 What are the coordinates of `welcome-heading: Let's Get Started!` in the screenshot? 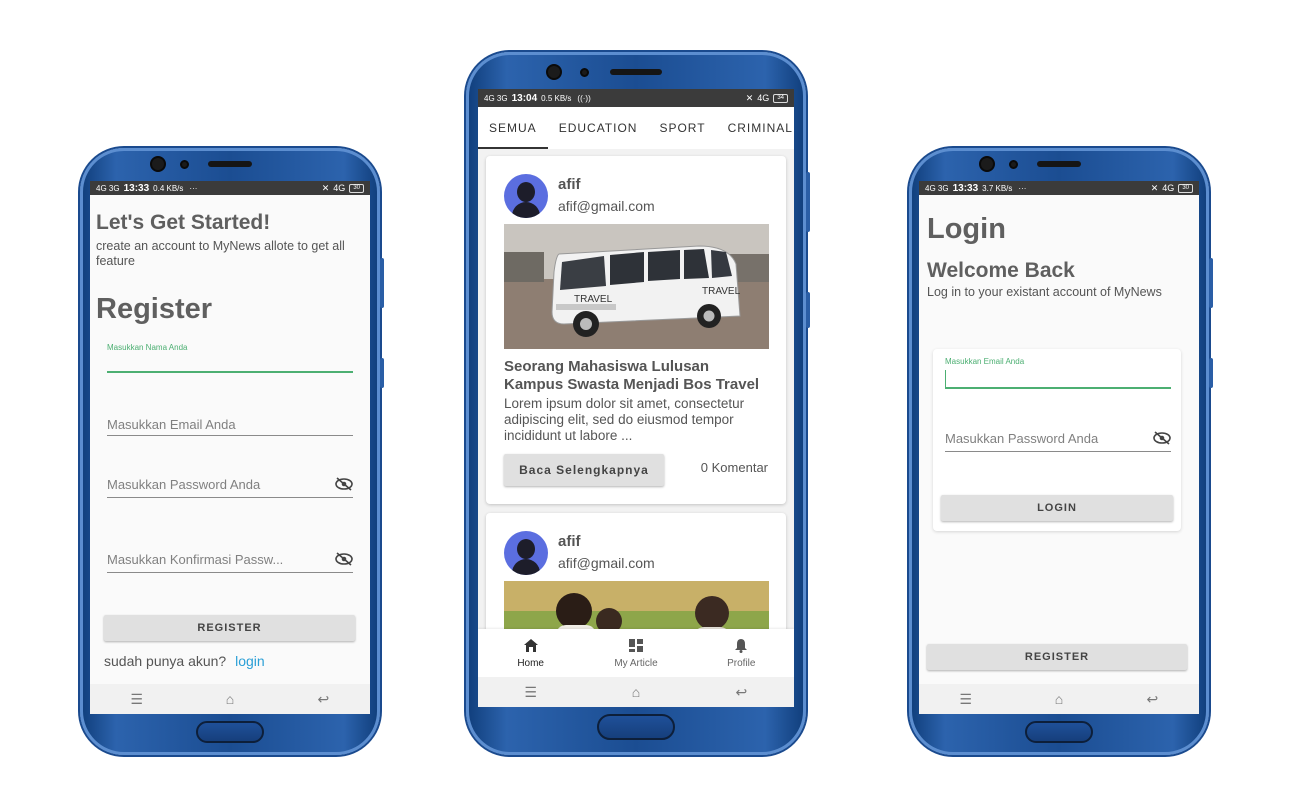 It's located at (183, 222).